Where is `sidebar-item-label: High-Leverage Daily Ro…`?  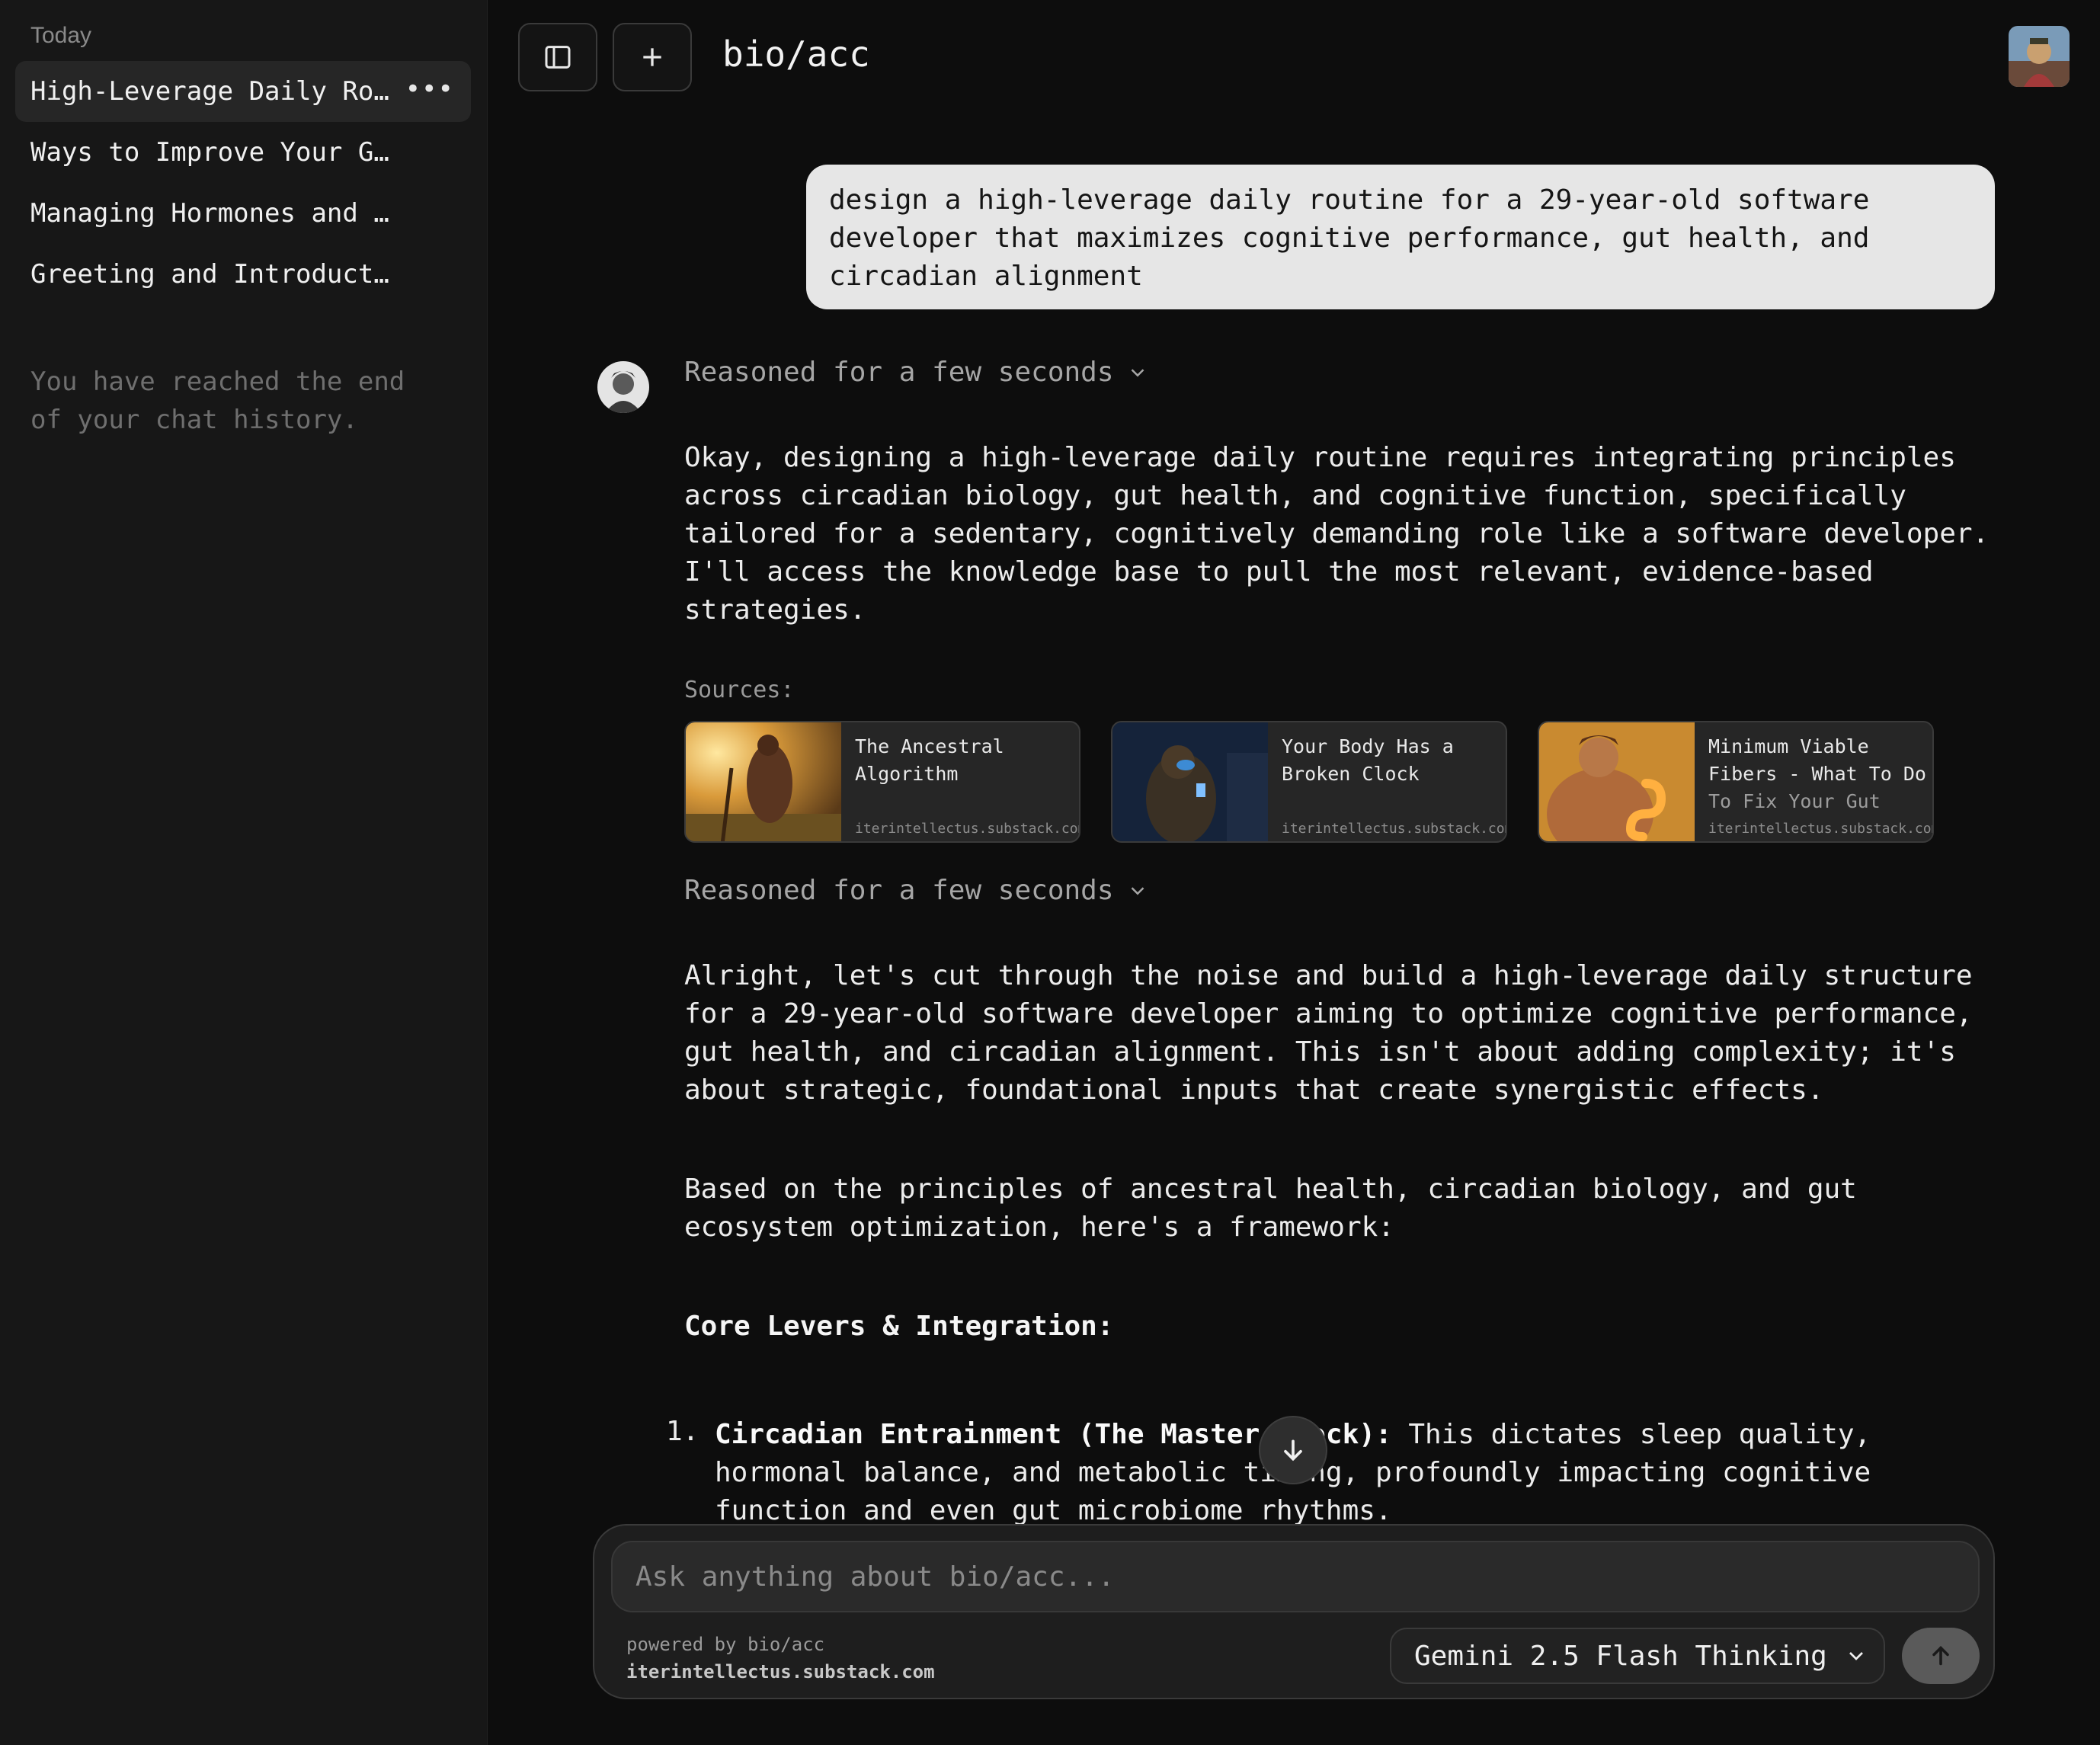 sidebar-item-label: High-Leverage Daily Ro… is located at coordinates (209, 91).